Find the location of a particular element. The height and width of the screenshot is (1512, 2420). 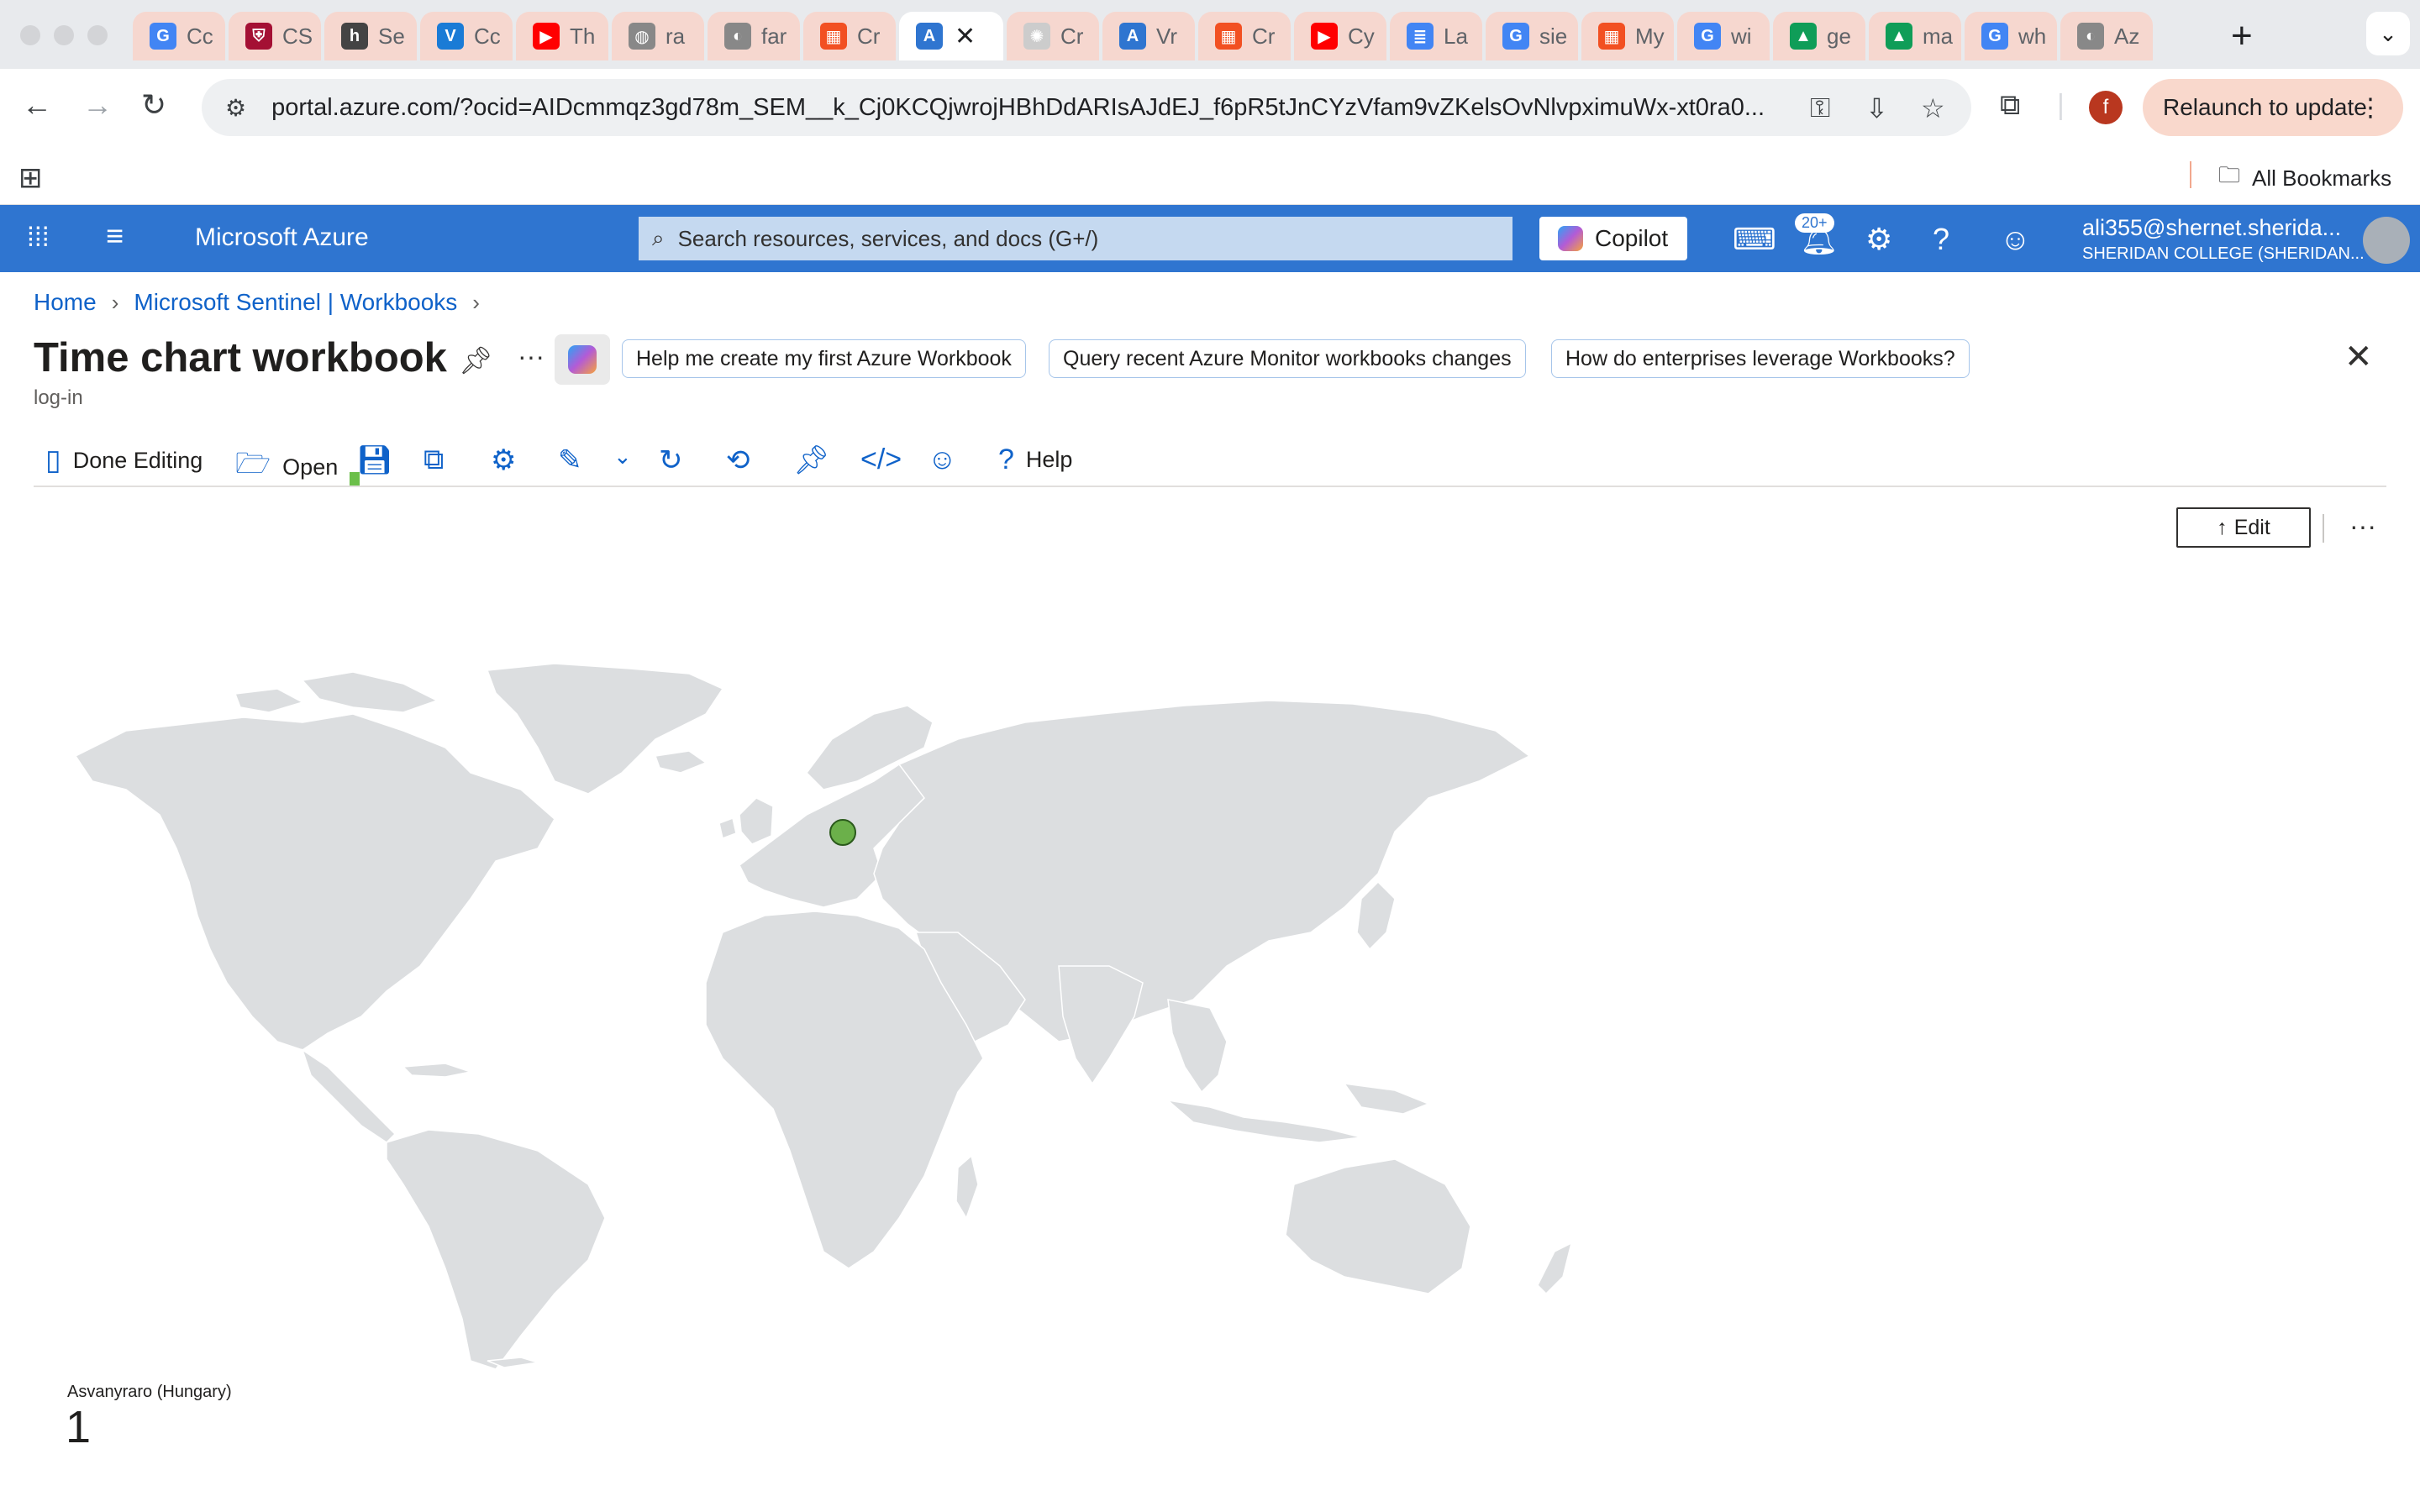

close-tab-icon: ✕ is located at coordinates (965, 36).